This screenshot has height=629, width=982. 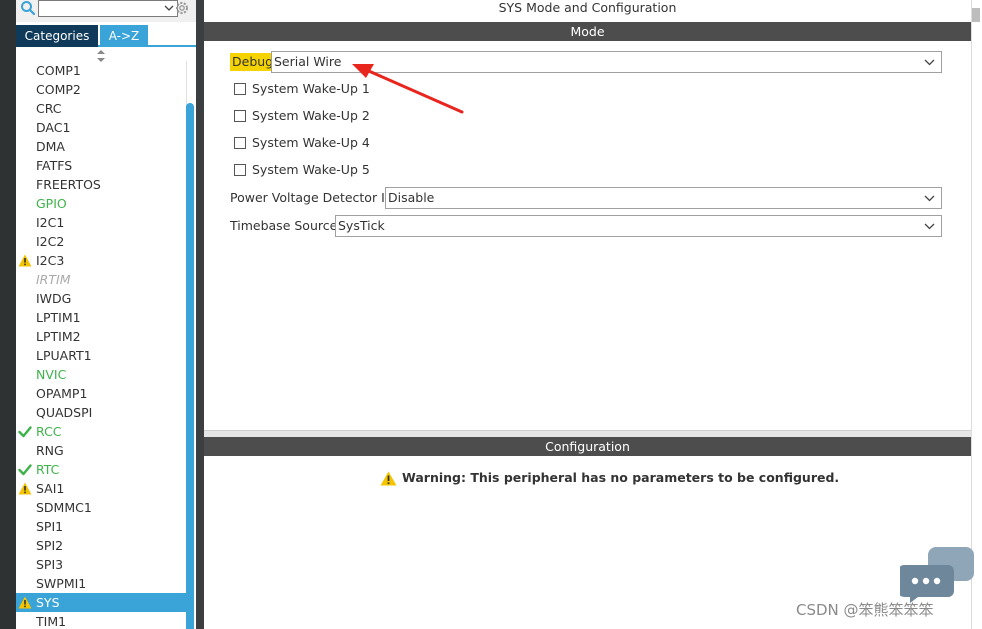 I want to click on peripheral-item-label: I2C3, so click(x=50, y=260).